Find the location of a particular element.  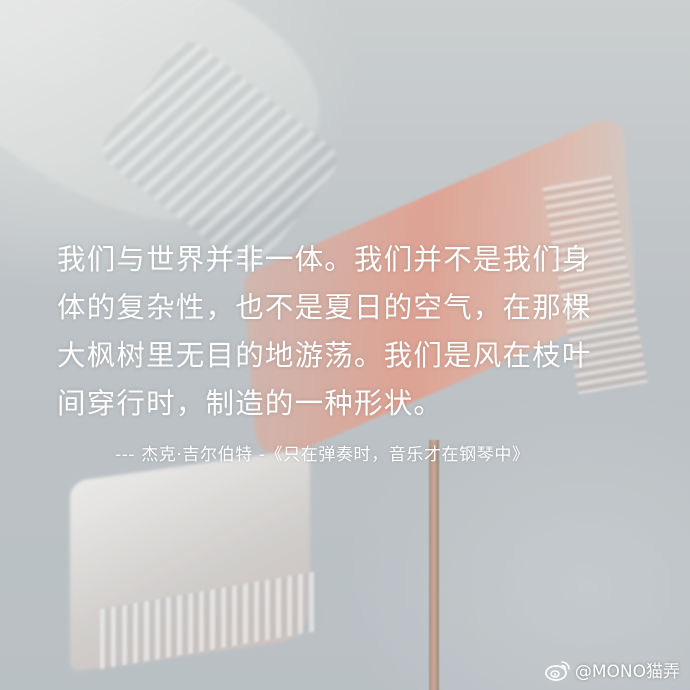

weibo-icon is located at coordinates (557, 670).